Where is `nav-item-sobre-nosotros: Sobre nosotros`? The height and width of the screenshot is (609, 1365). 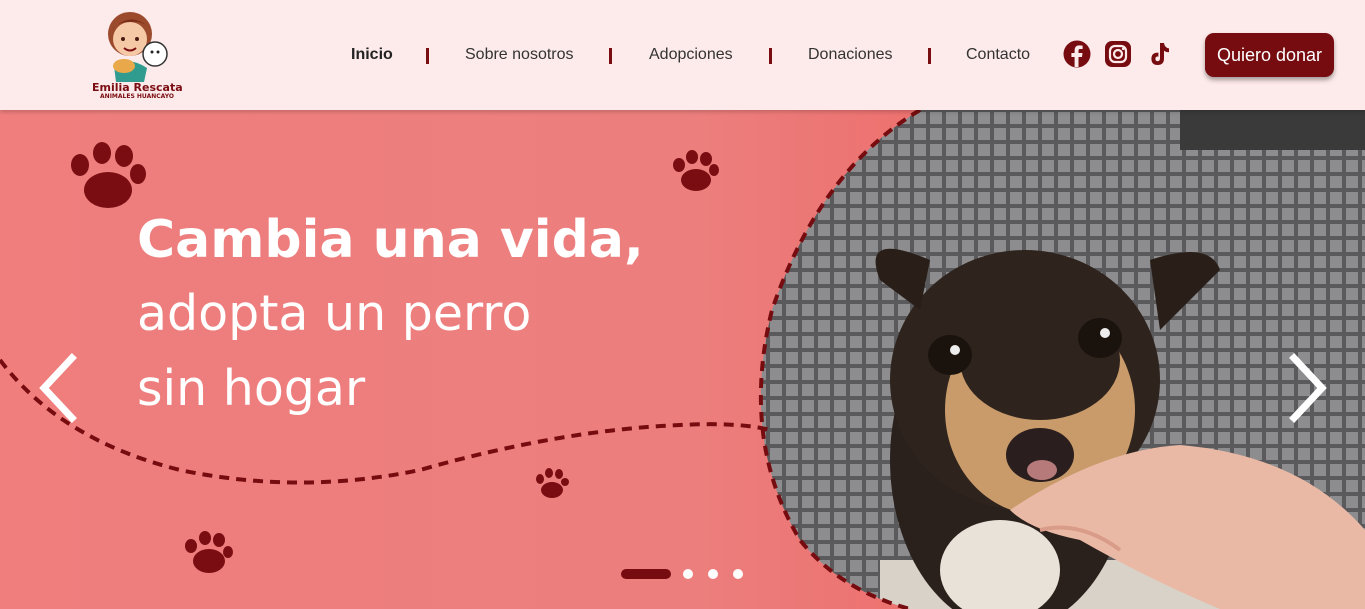 nav-item-sobre-nosotros: Sobre nosotros is located at coordinates (519, 55).